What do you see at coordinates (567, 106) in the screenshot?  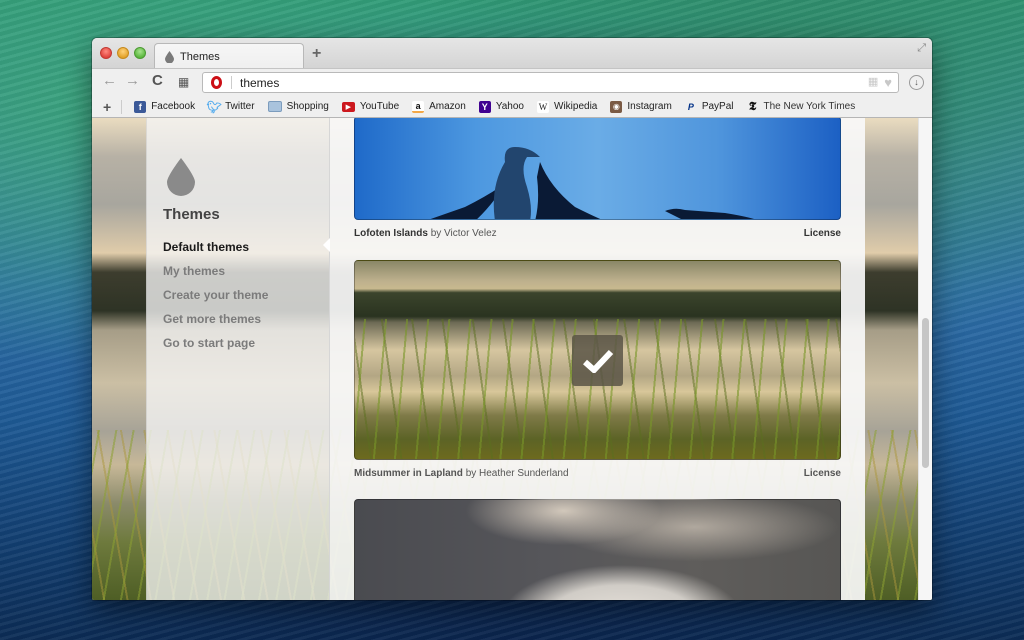 I see `bookmark-wikipedia: W Wikipedia` at bounding box center [567, 106].